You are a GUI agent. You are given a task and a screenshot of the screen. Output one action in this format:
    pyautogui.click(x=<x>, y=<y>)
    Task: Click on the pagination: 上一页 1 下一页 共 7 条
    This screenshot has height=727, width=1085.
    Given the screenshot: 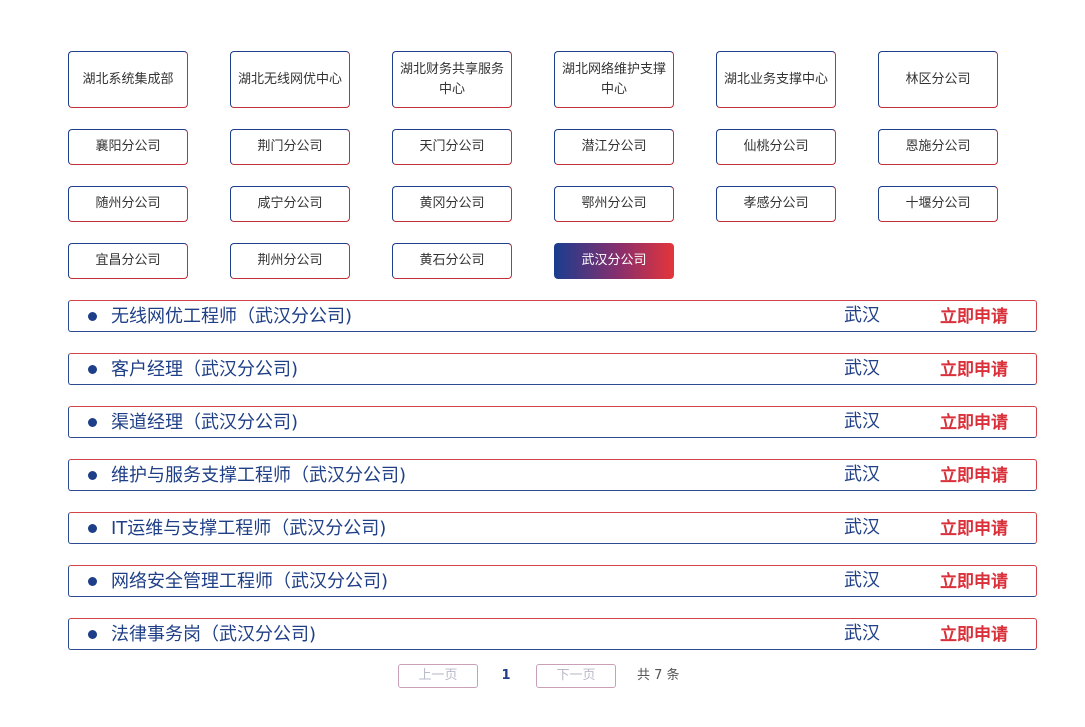 What is the action you would take?
    pyautogui.click(x=542, y=676)
    